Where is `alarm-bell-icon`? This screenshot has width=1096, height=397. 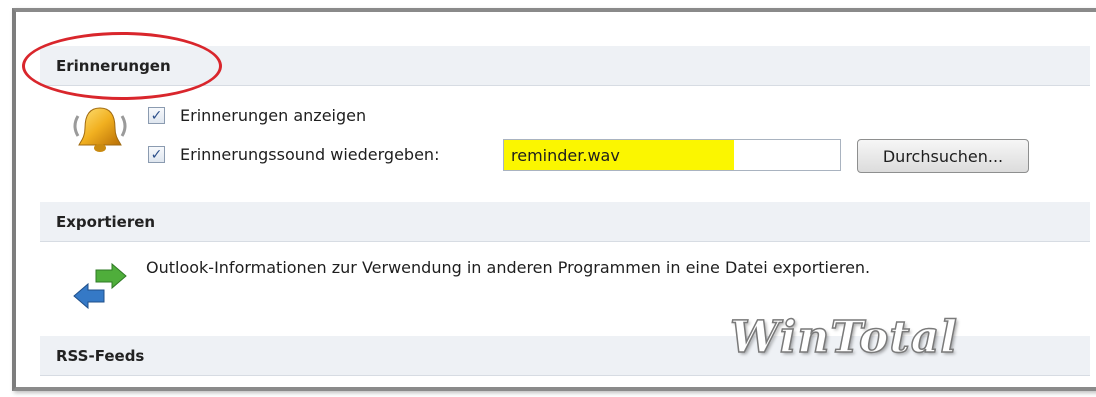 alarm-bell-icon is located at coordinates (100, 129).